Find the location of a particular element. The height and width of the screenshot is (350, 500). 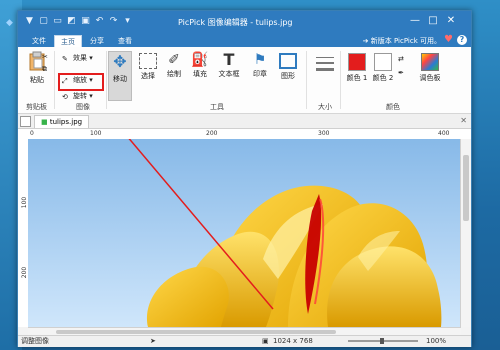

move-icon: ✥ is located at coordinates (120, 61).